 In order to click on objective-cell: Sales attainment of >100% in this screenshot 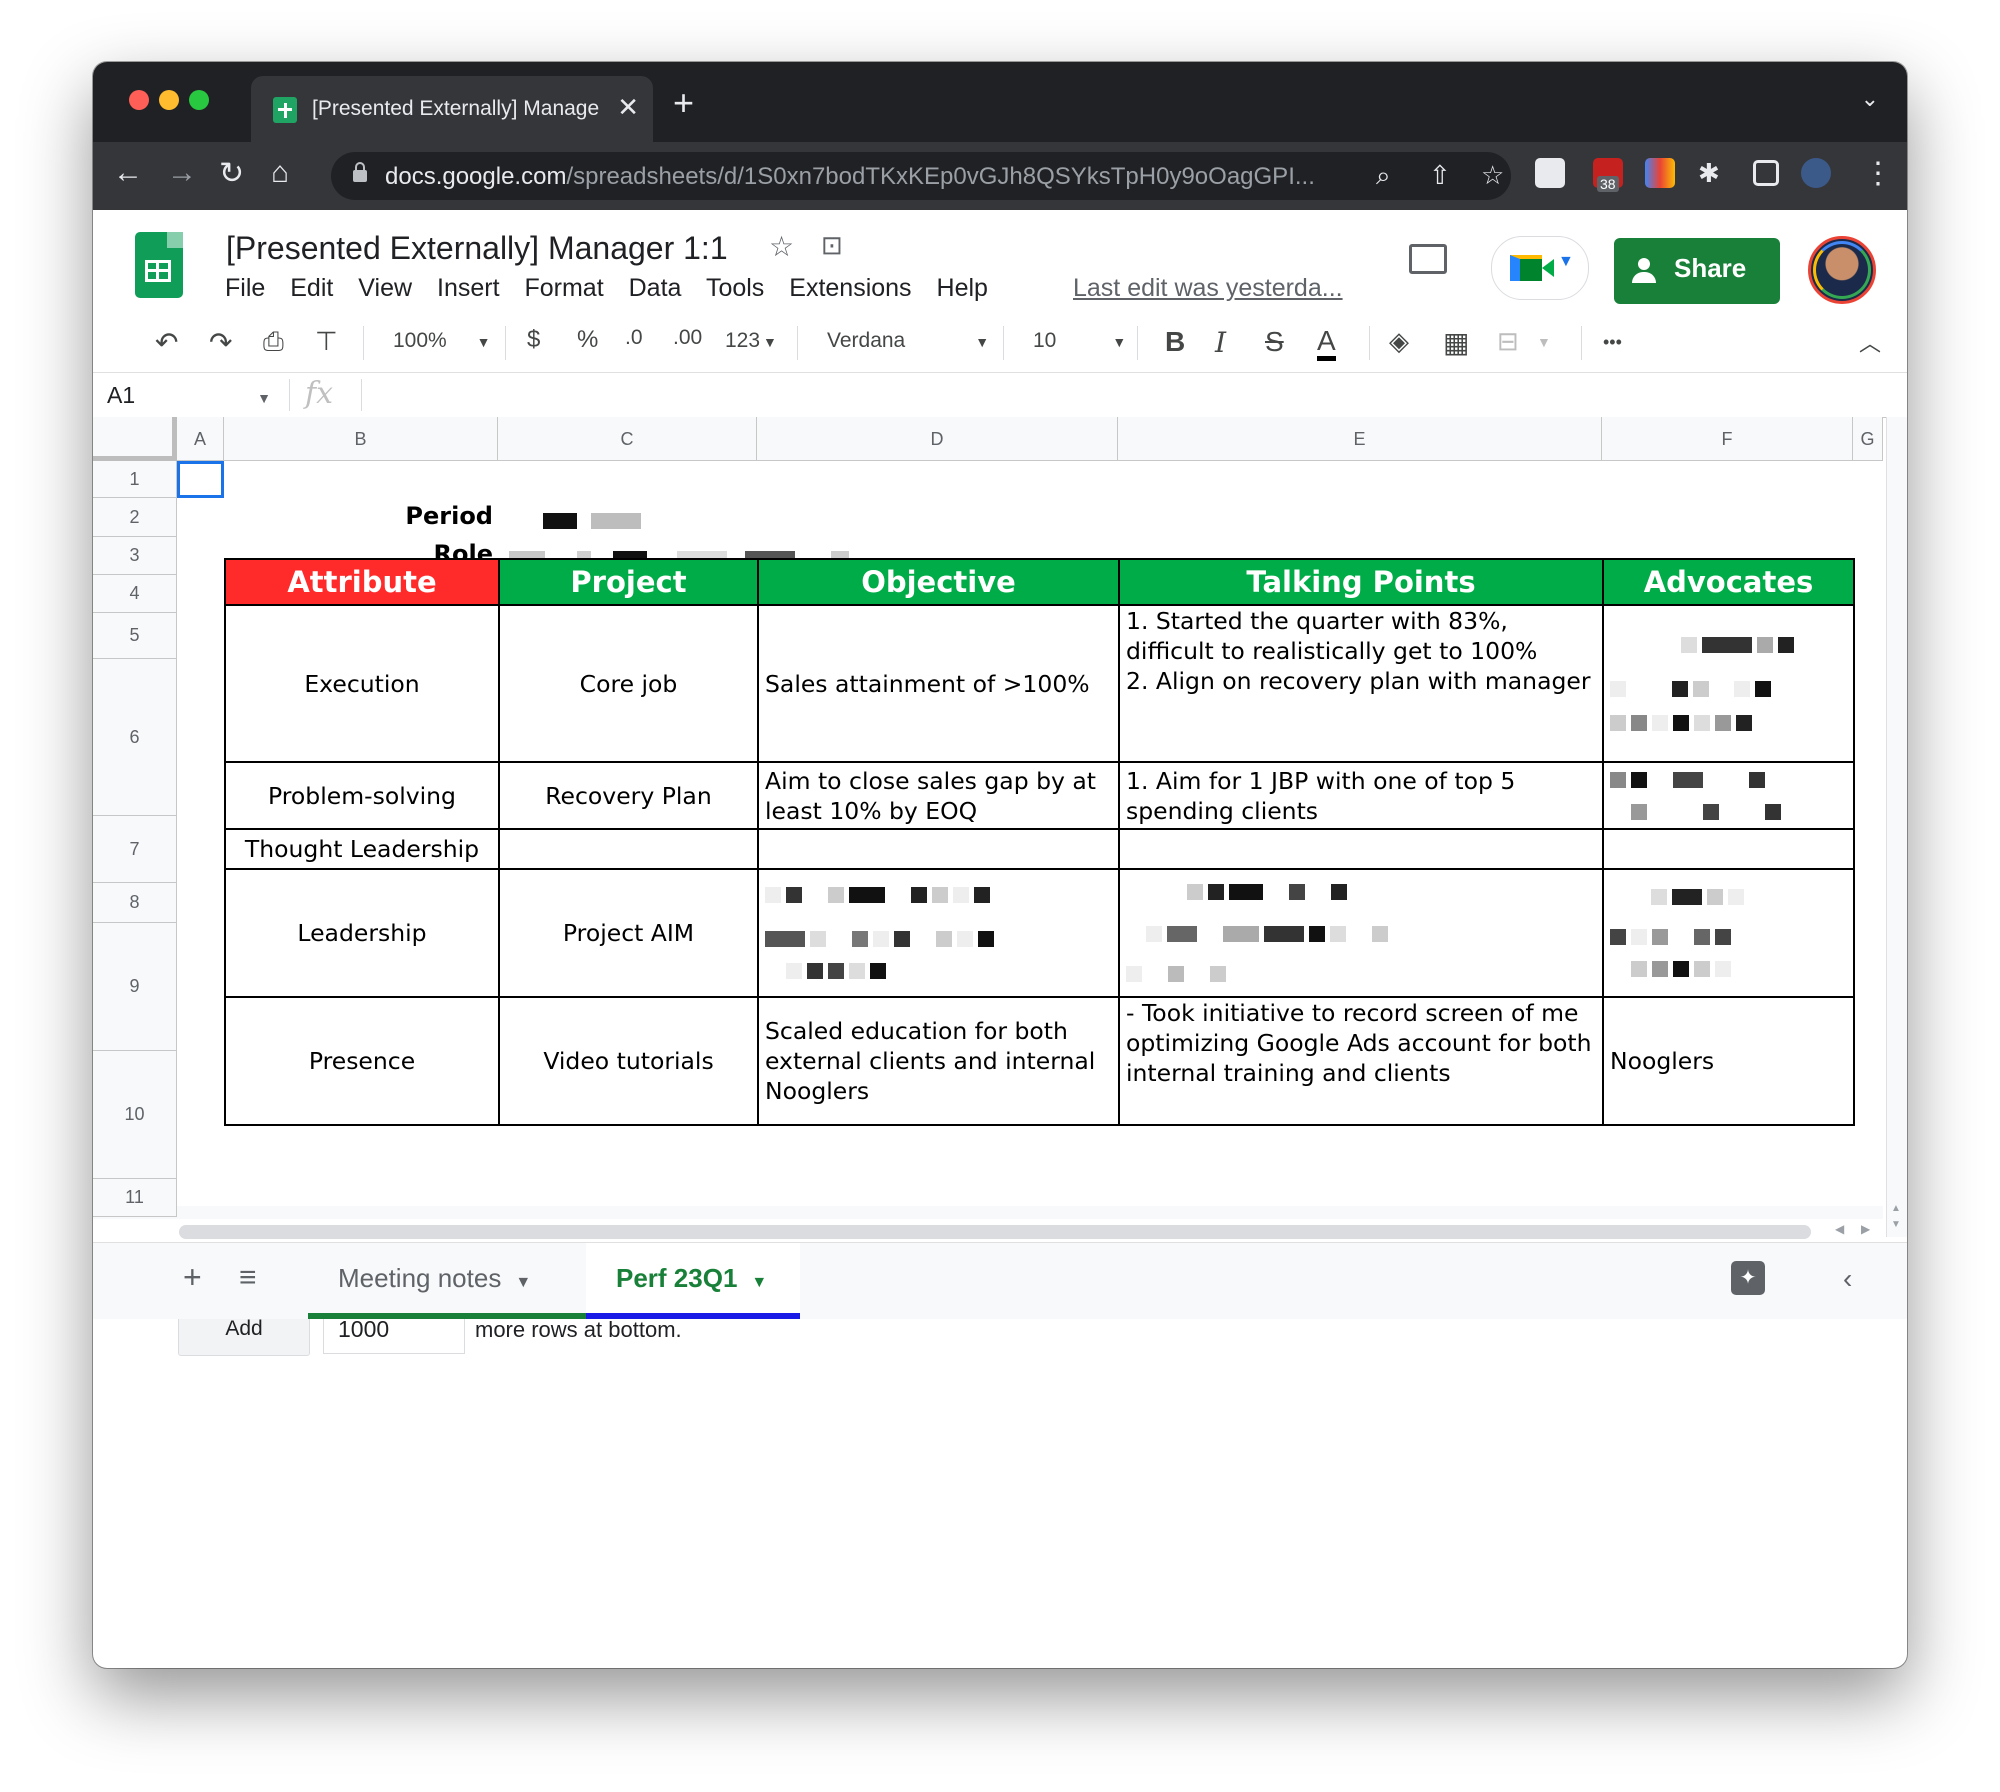, I will do `click(938, 683)`.